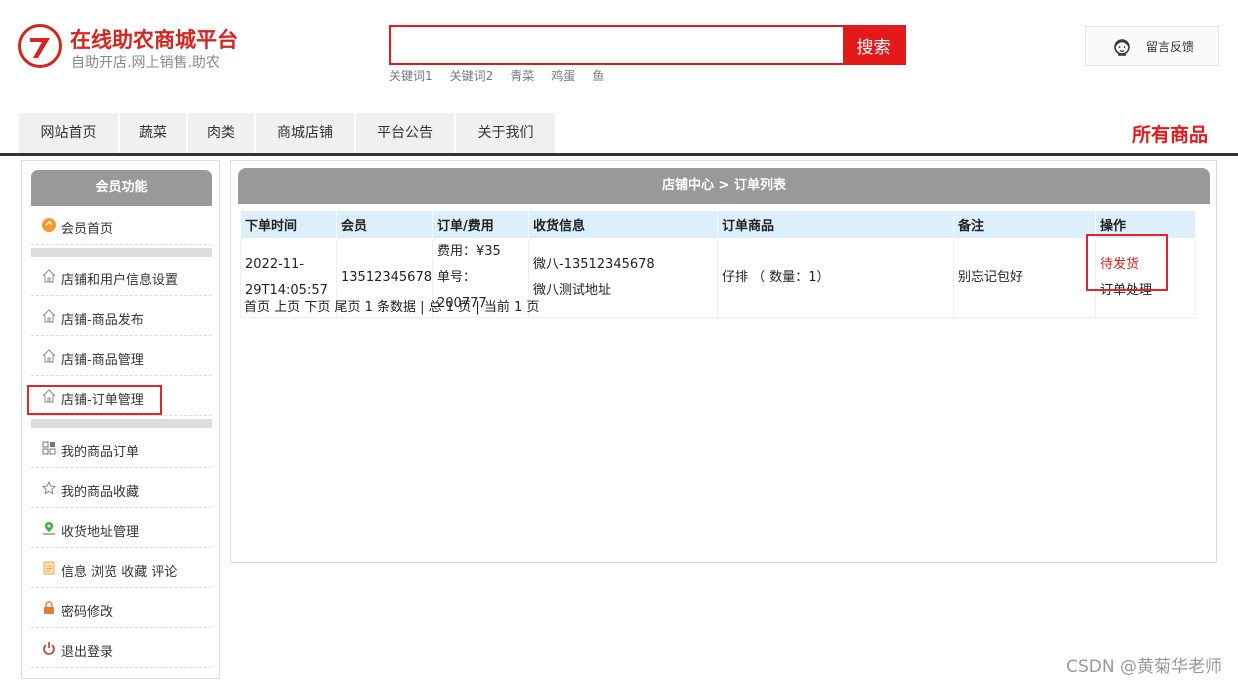 The width and height of the screenshot is (1238, 684). Describe the element at coordinates (87, 652) in the screenshot. I see `sidebar-item-label: 退出登录` at that location.